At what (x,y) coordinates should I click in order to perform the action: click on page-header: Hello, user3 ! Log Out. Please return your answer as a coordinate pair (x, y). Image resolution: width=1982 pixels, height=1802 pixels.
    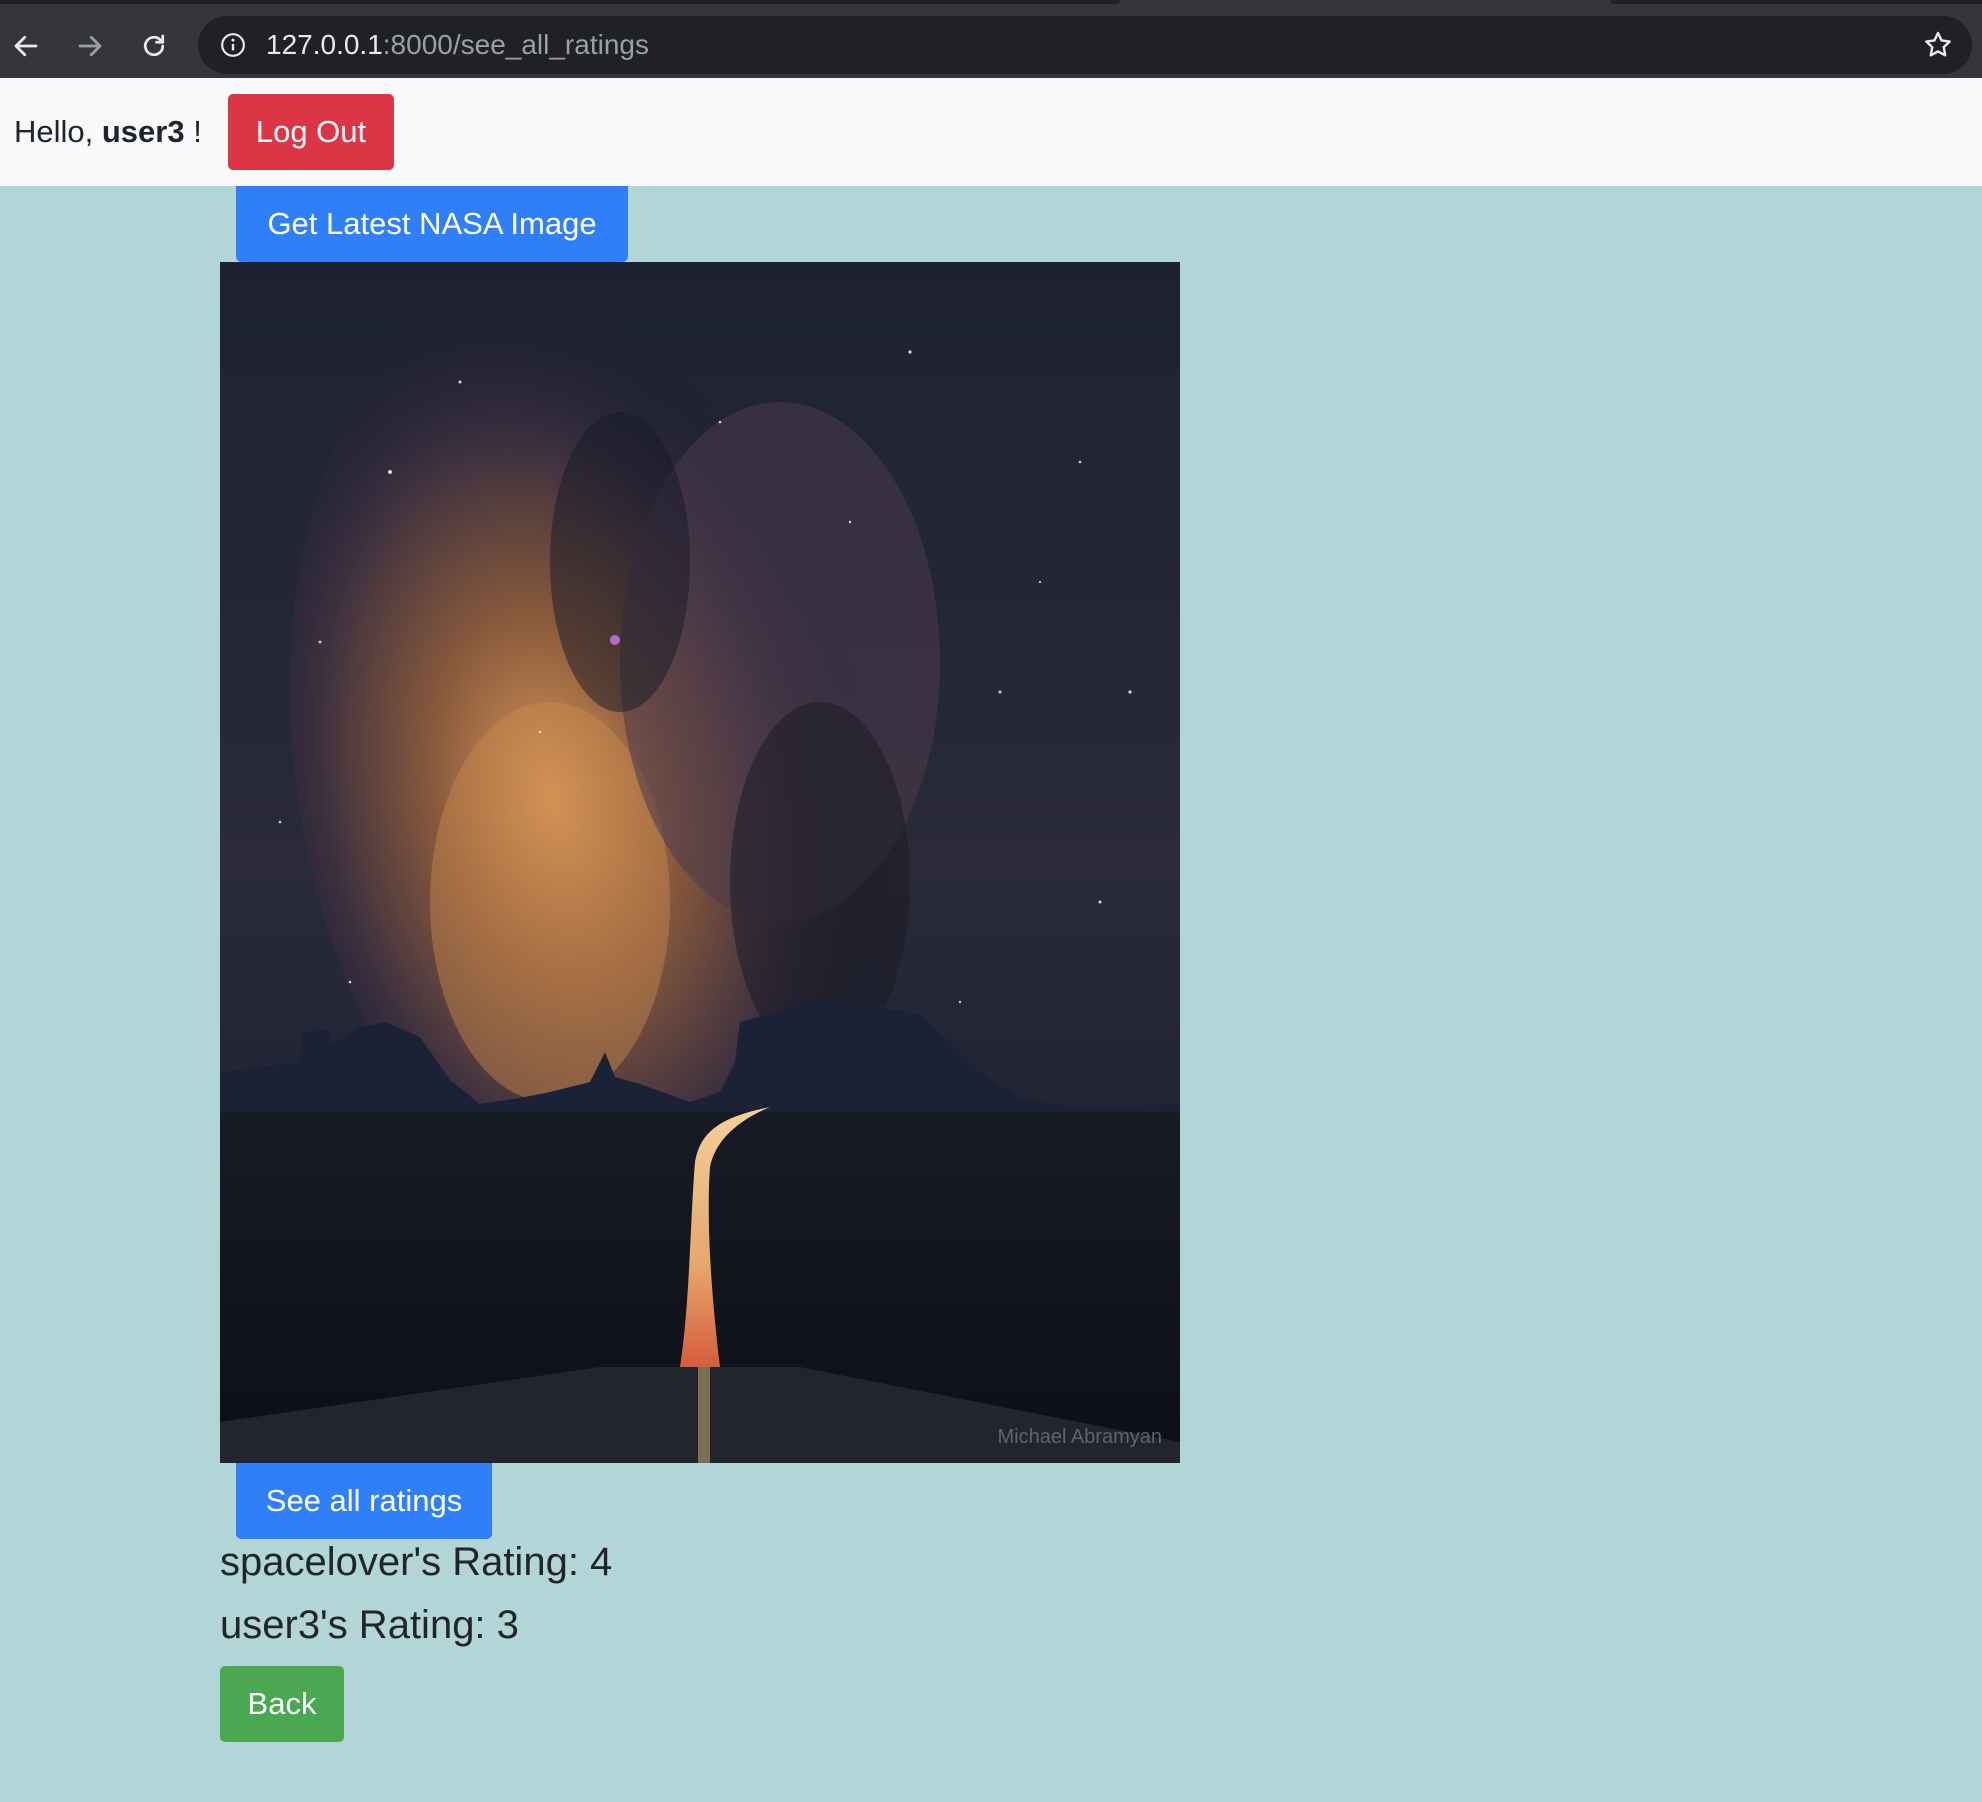
    Looking at the image, I should click on (991, 132).